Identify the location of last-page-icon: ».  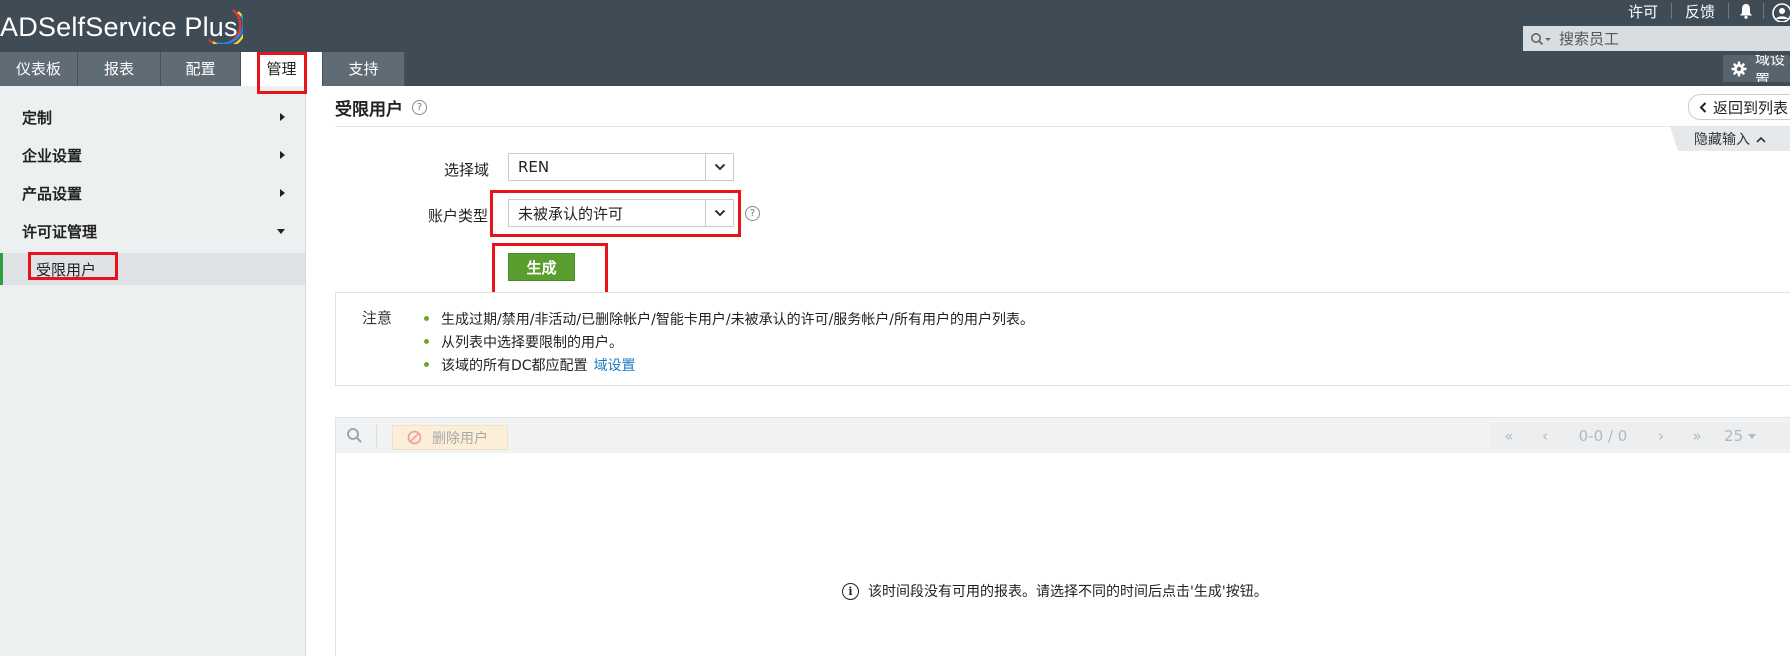
(1697, 436).